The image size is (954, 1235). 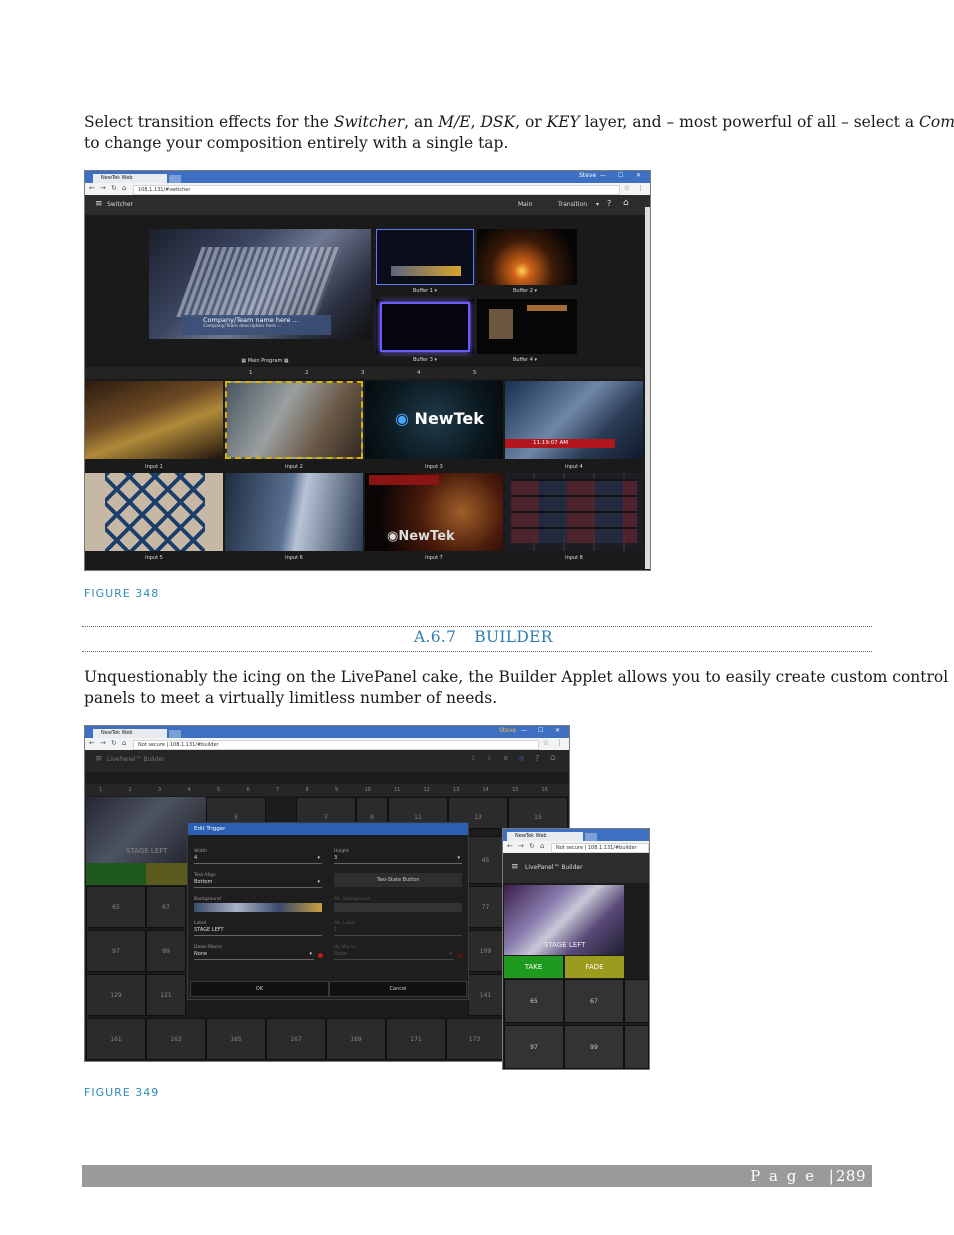 What do you see at coordinates (456, 790) in the screenshot?
I see `column-number: 13` at bounding box center [456, 790].